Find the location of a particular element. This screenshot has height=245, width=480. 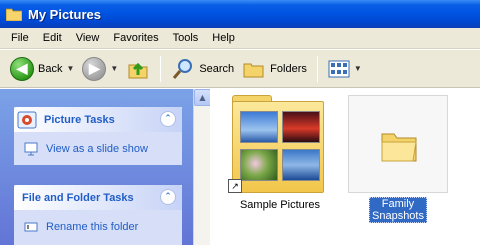

search-button: Search is located at coordinates (202, 69).